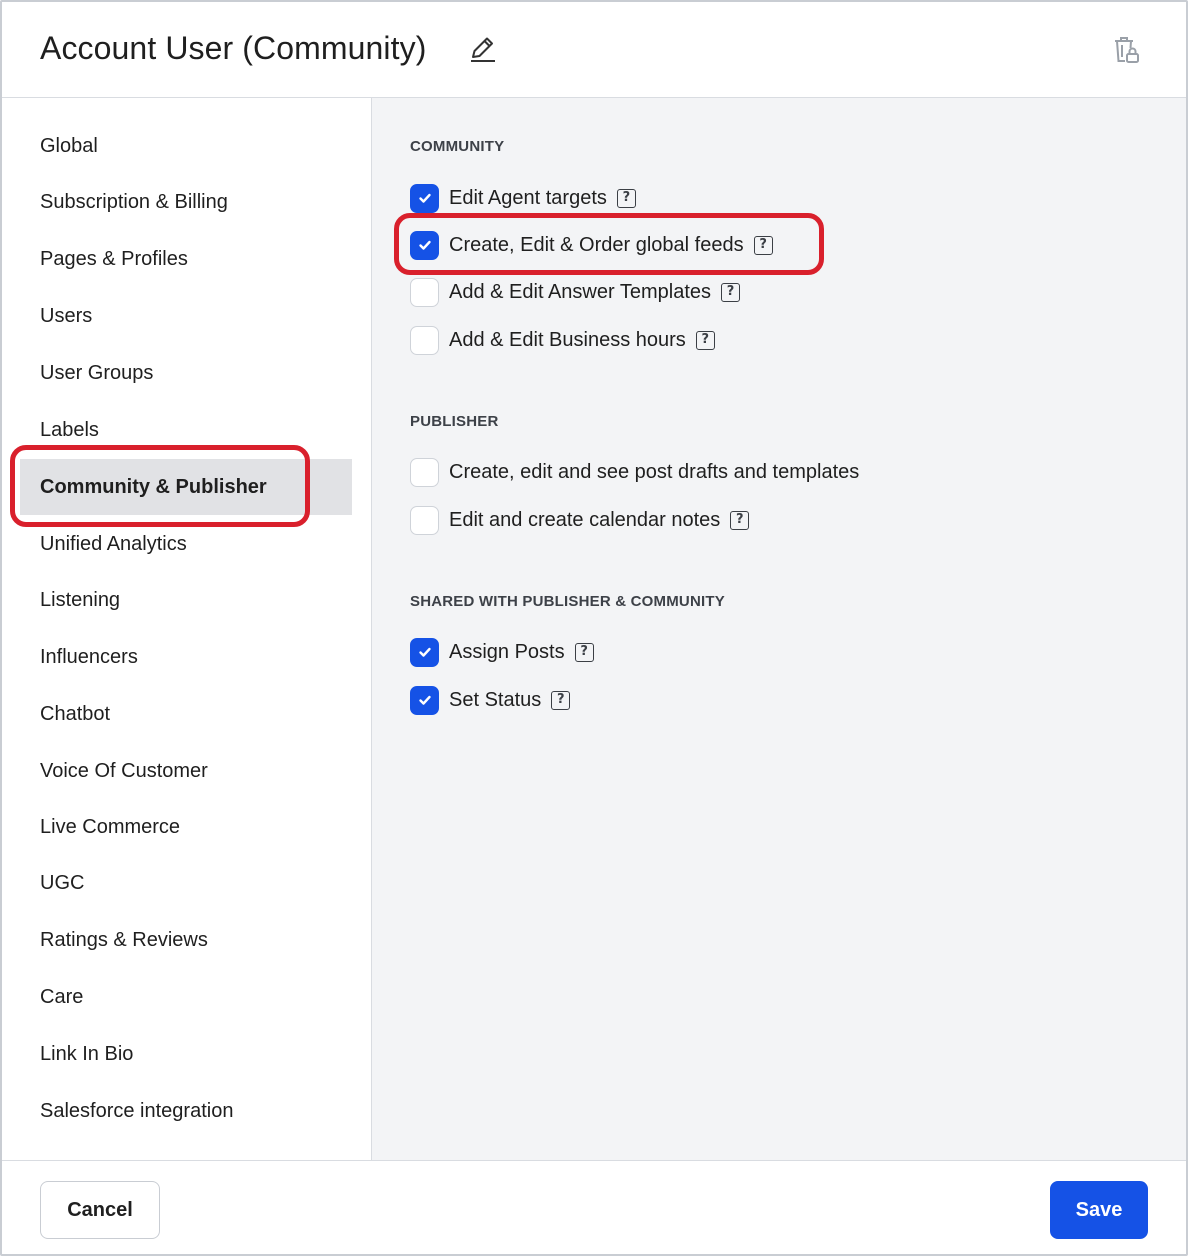  Describe the element at coordinates (186, 771) in the screenshot. I see `sidebar-item-voice-of-customer: Voice Of Customer` at that location.